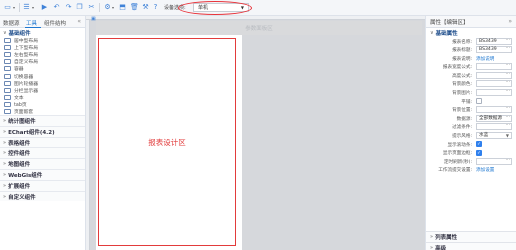  What do you see at coordinates (446, 238) in the screenshot?
I see `section-title: 列表属性` at bounding box center [446, 238].